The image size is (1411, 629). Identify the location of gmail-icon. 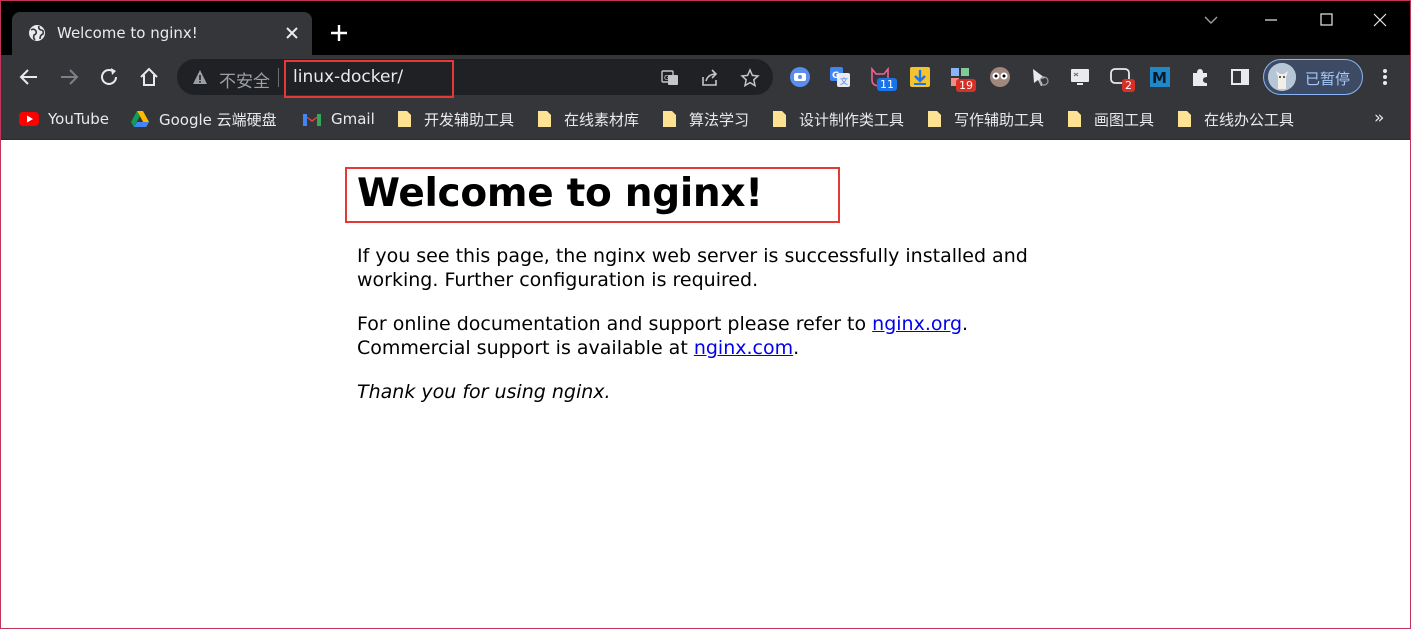
(312, 120).